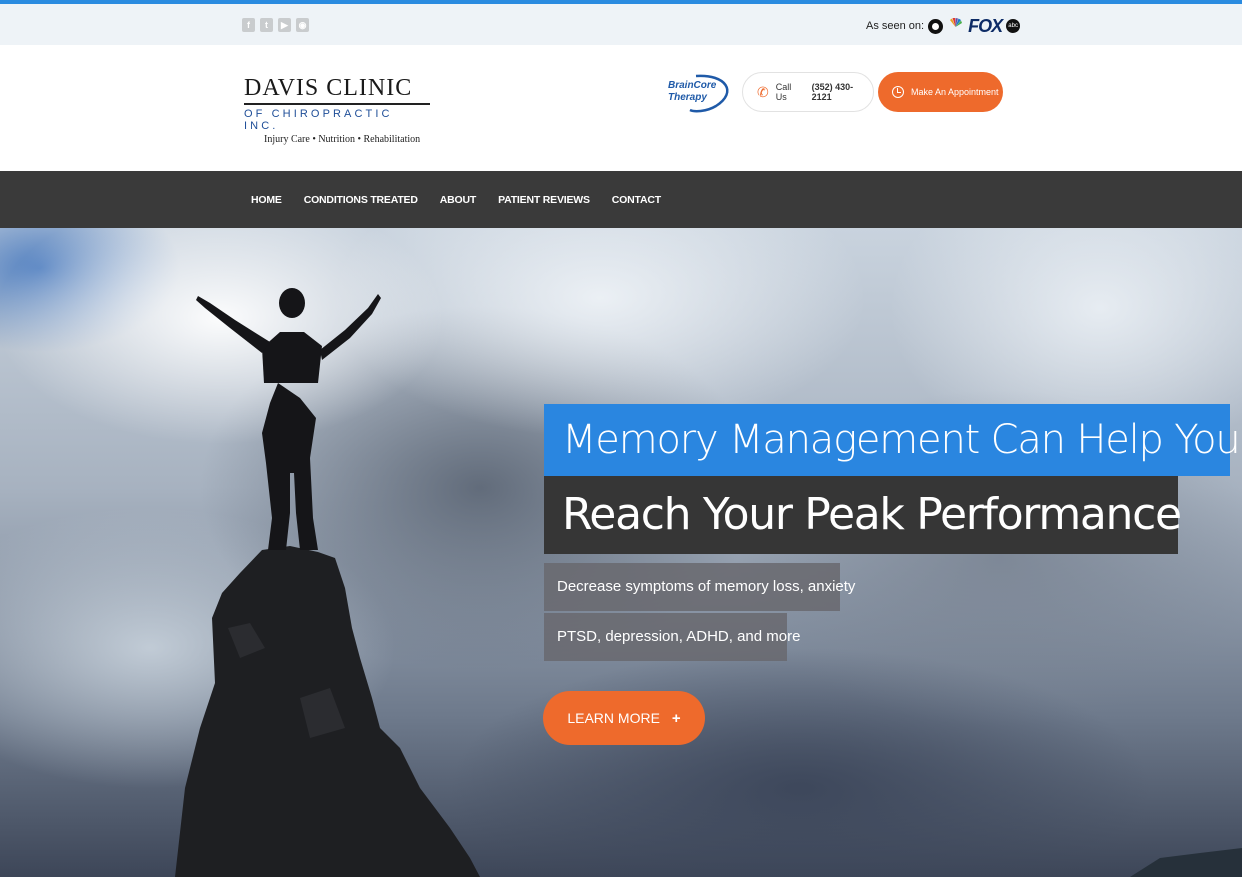  I want to click on fox-logo: FOX, so click(985, 25).